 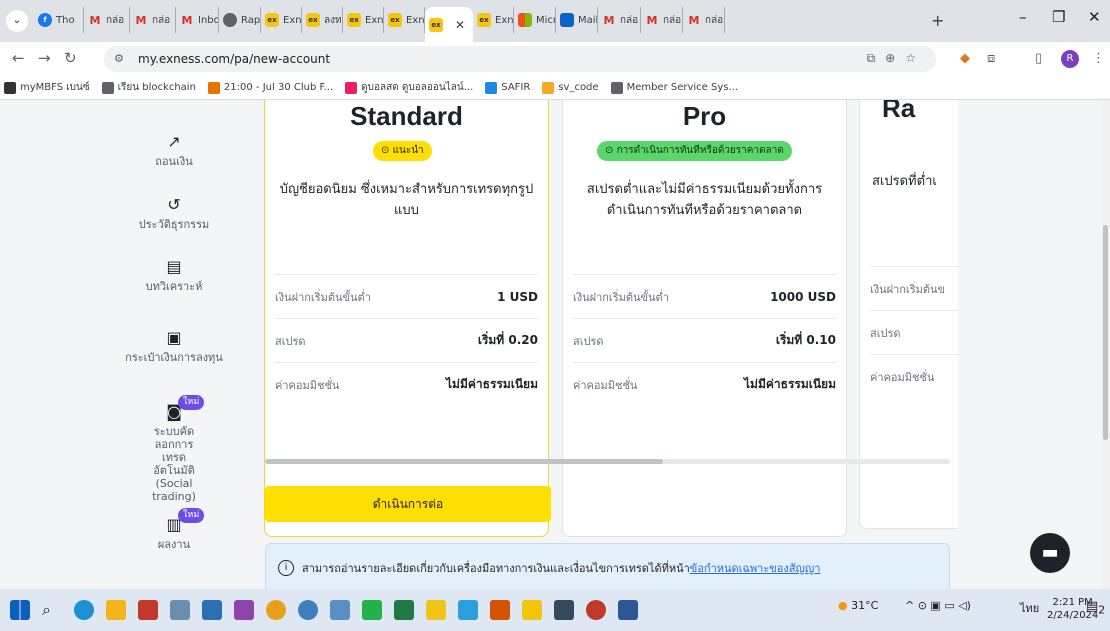 What do you see at coordinates (564, 610) in the screenshot?
I see `calculator-icon` at bounding box center [564, 610].